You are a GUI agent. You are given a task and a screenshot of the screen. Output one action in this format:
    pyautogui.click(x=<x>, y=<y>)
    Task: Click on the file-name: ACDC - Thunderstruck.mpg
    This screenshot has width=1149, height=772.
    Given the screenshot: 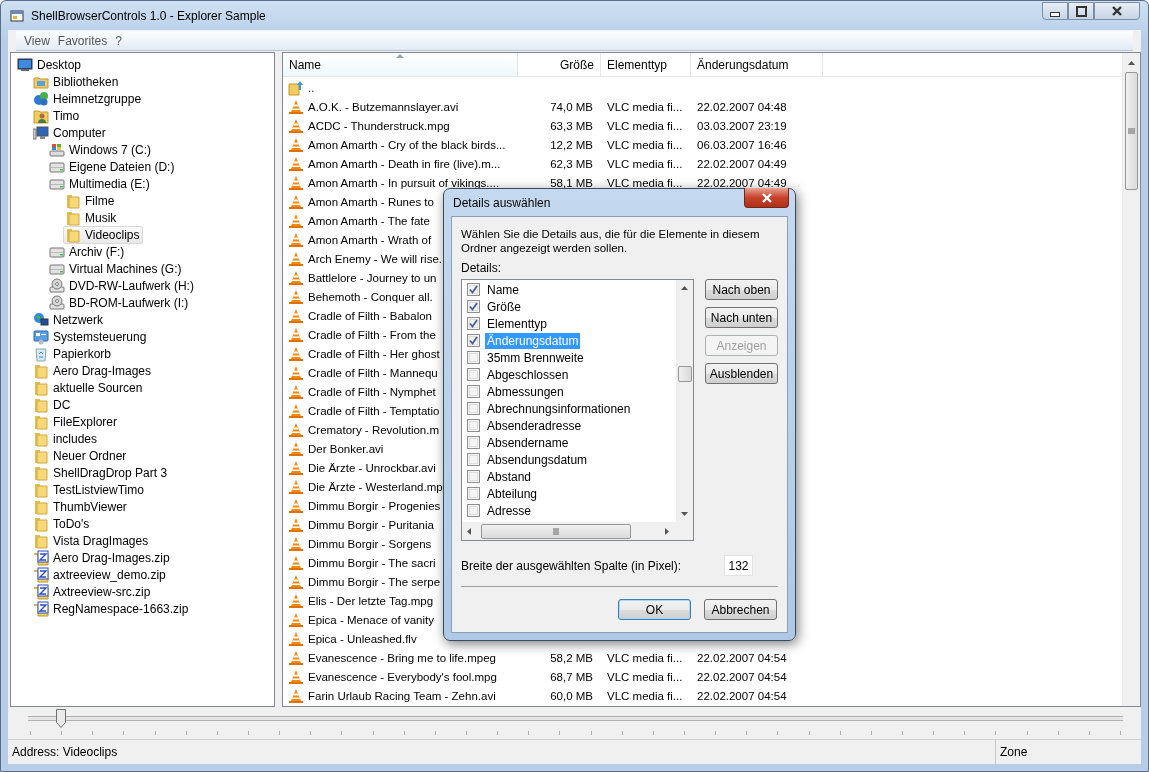 What is the action you would take?
    pyautogui.click(x=379, y=125)
    